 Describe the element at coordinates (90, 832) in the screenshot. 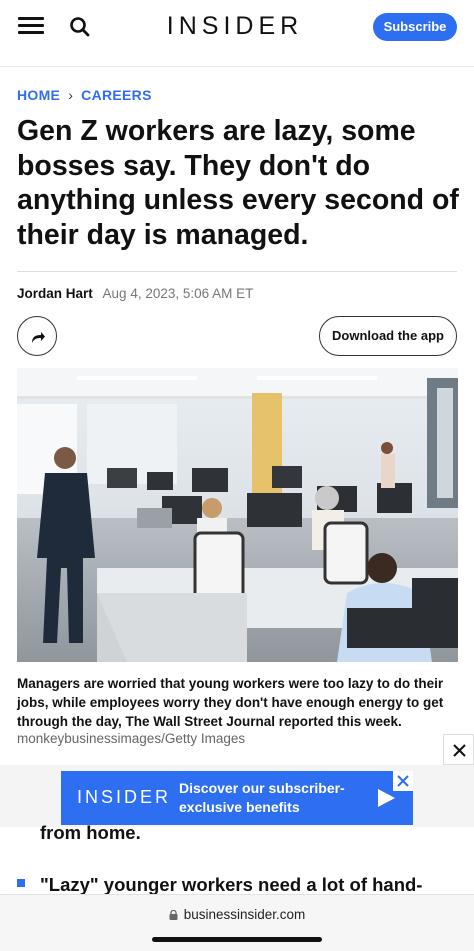

I see `article-body-fragment: from home.` at that location.